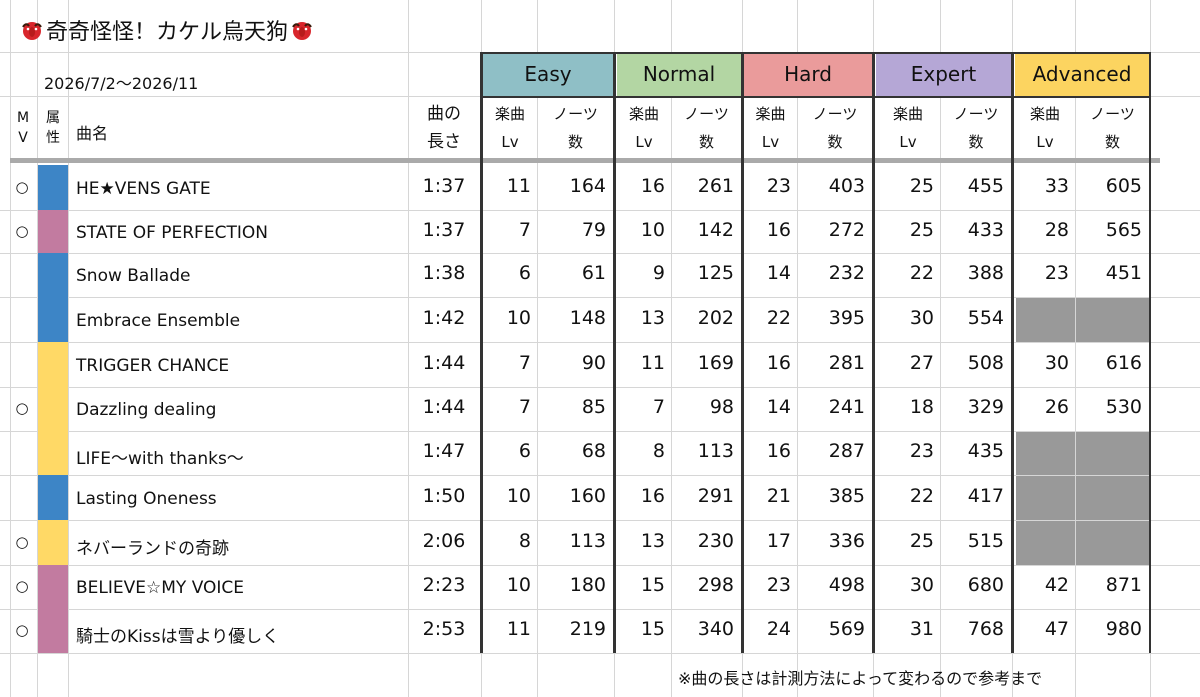 The height and width of the screenshot is (697, 1200). I want to click on song-length: 2:53, so click(444, 629).